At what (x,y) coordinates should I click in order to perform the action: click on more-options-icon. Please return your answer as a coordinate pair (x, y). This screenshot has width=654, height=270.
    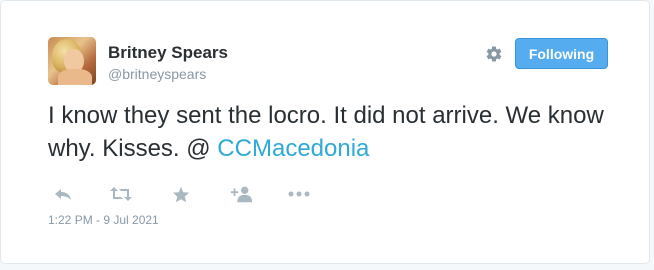
    Looking at the image, I should click on (299, 194).